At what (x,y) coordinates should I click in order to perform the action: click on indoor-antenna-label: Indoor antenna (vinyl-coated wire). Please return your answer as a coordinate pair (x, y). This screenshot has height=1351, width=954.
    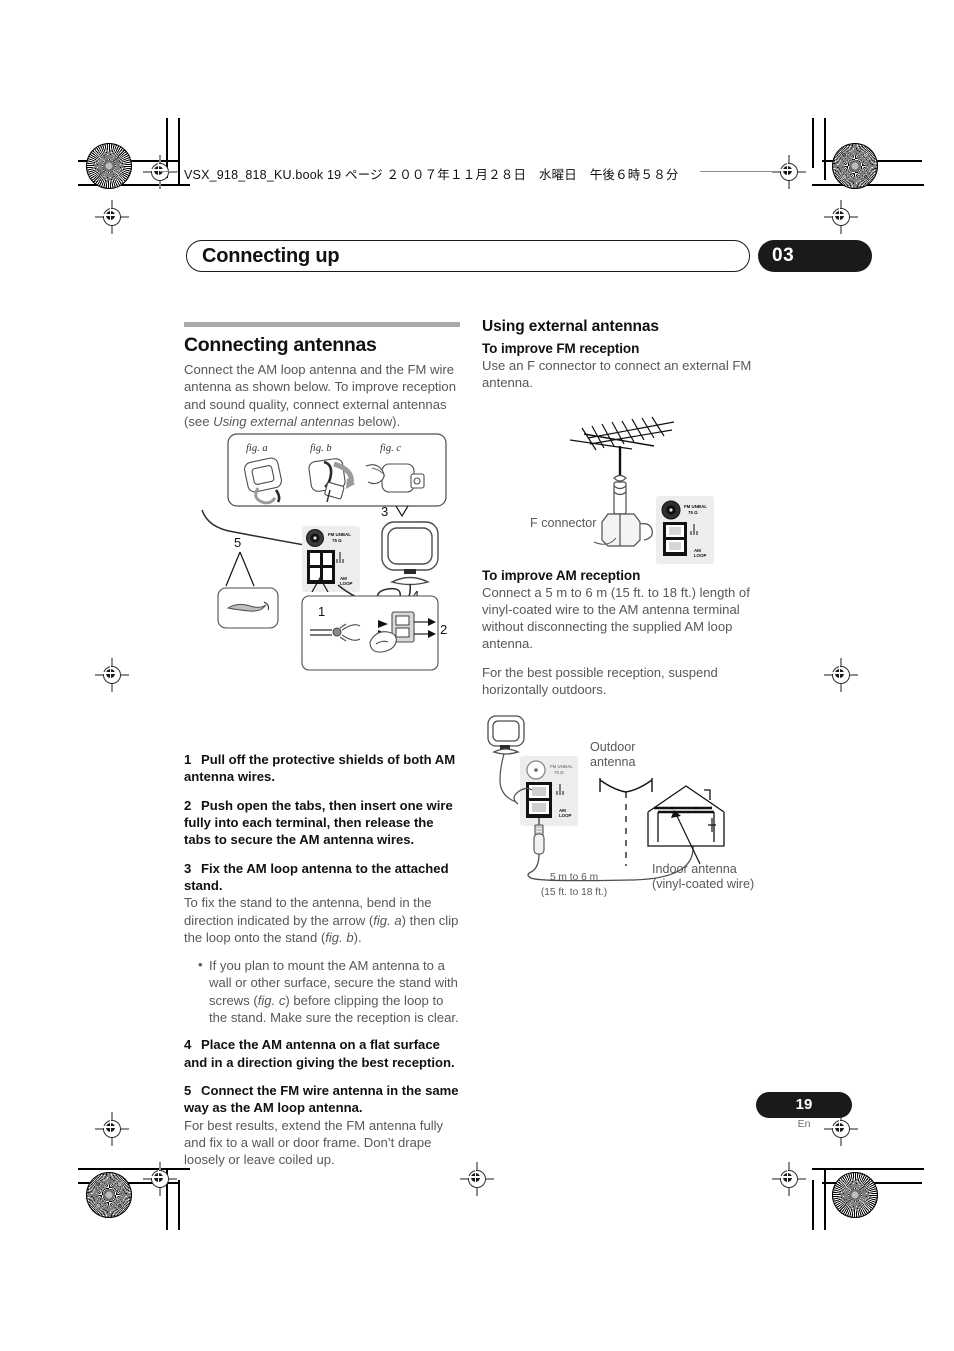
    Looking at the image, I should click on (703, 877).